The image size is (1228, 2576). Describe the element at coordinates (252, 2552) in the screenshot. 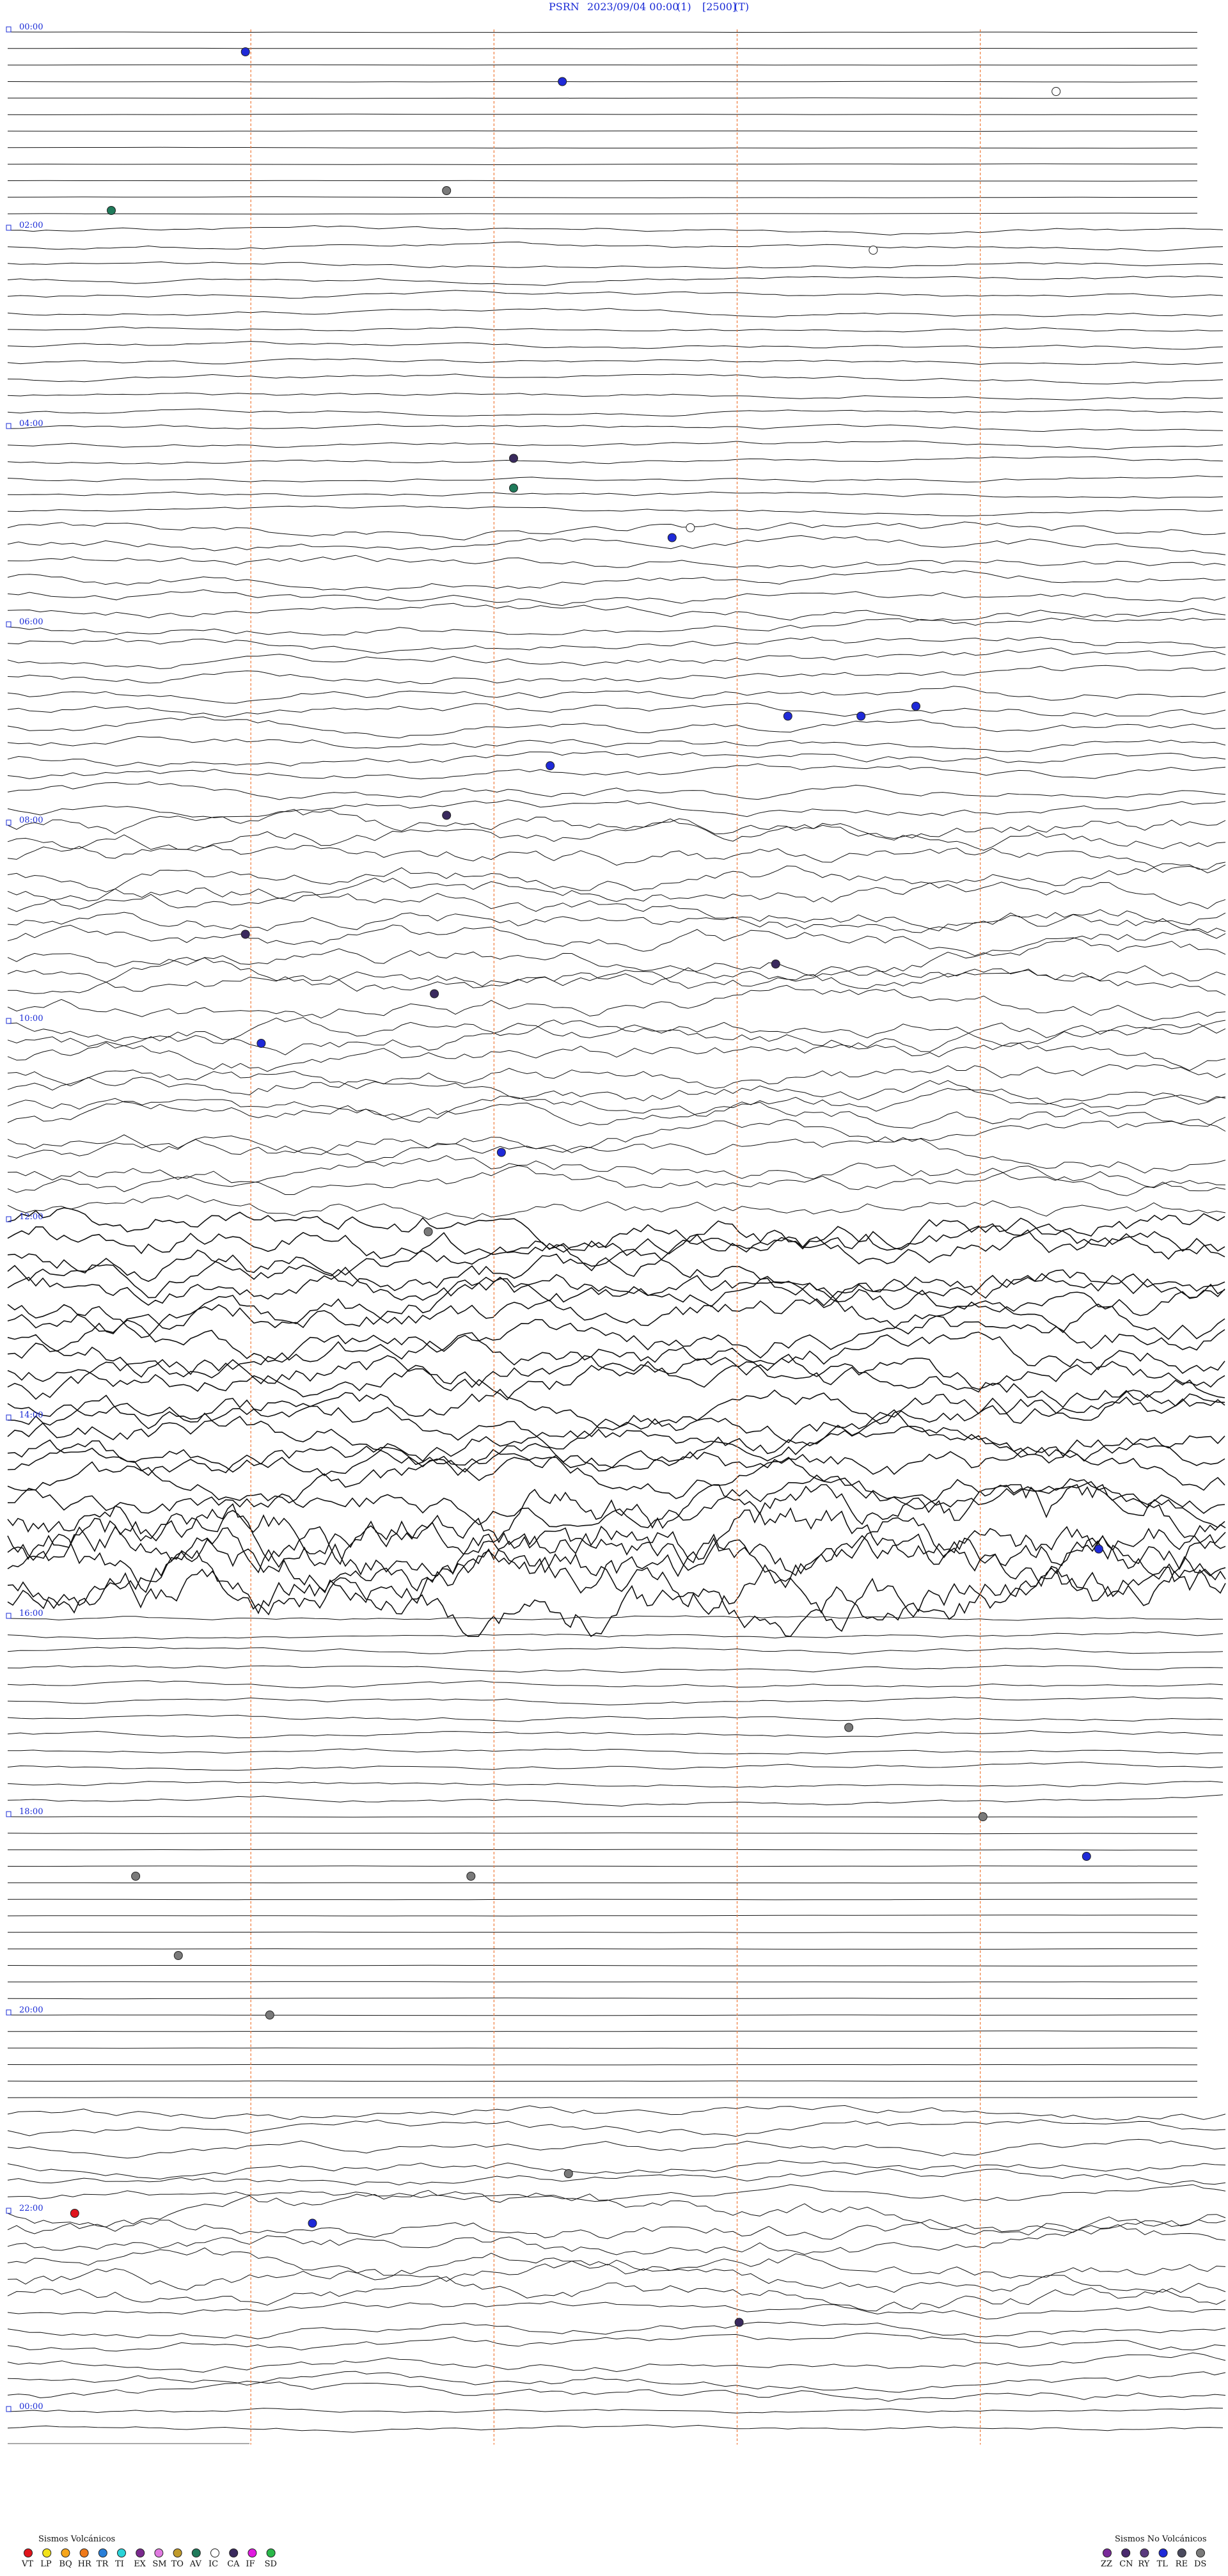

I see `if-dot-icon` at that location.